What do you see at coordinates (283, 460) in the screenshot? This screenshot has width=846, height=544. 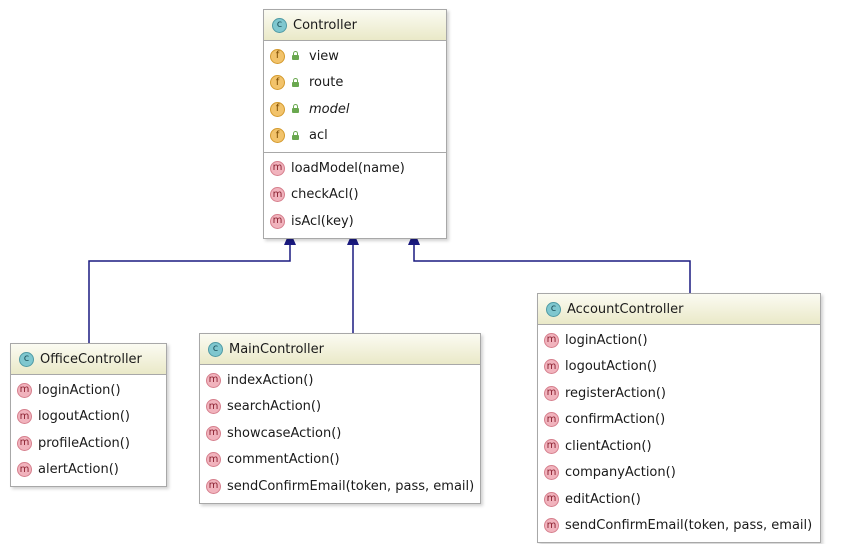 I see `method-name: commentAction()` at bounding box center [283, 460].